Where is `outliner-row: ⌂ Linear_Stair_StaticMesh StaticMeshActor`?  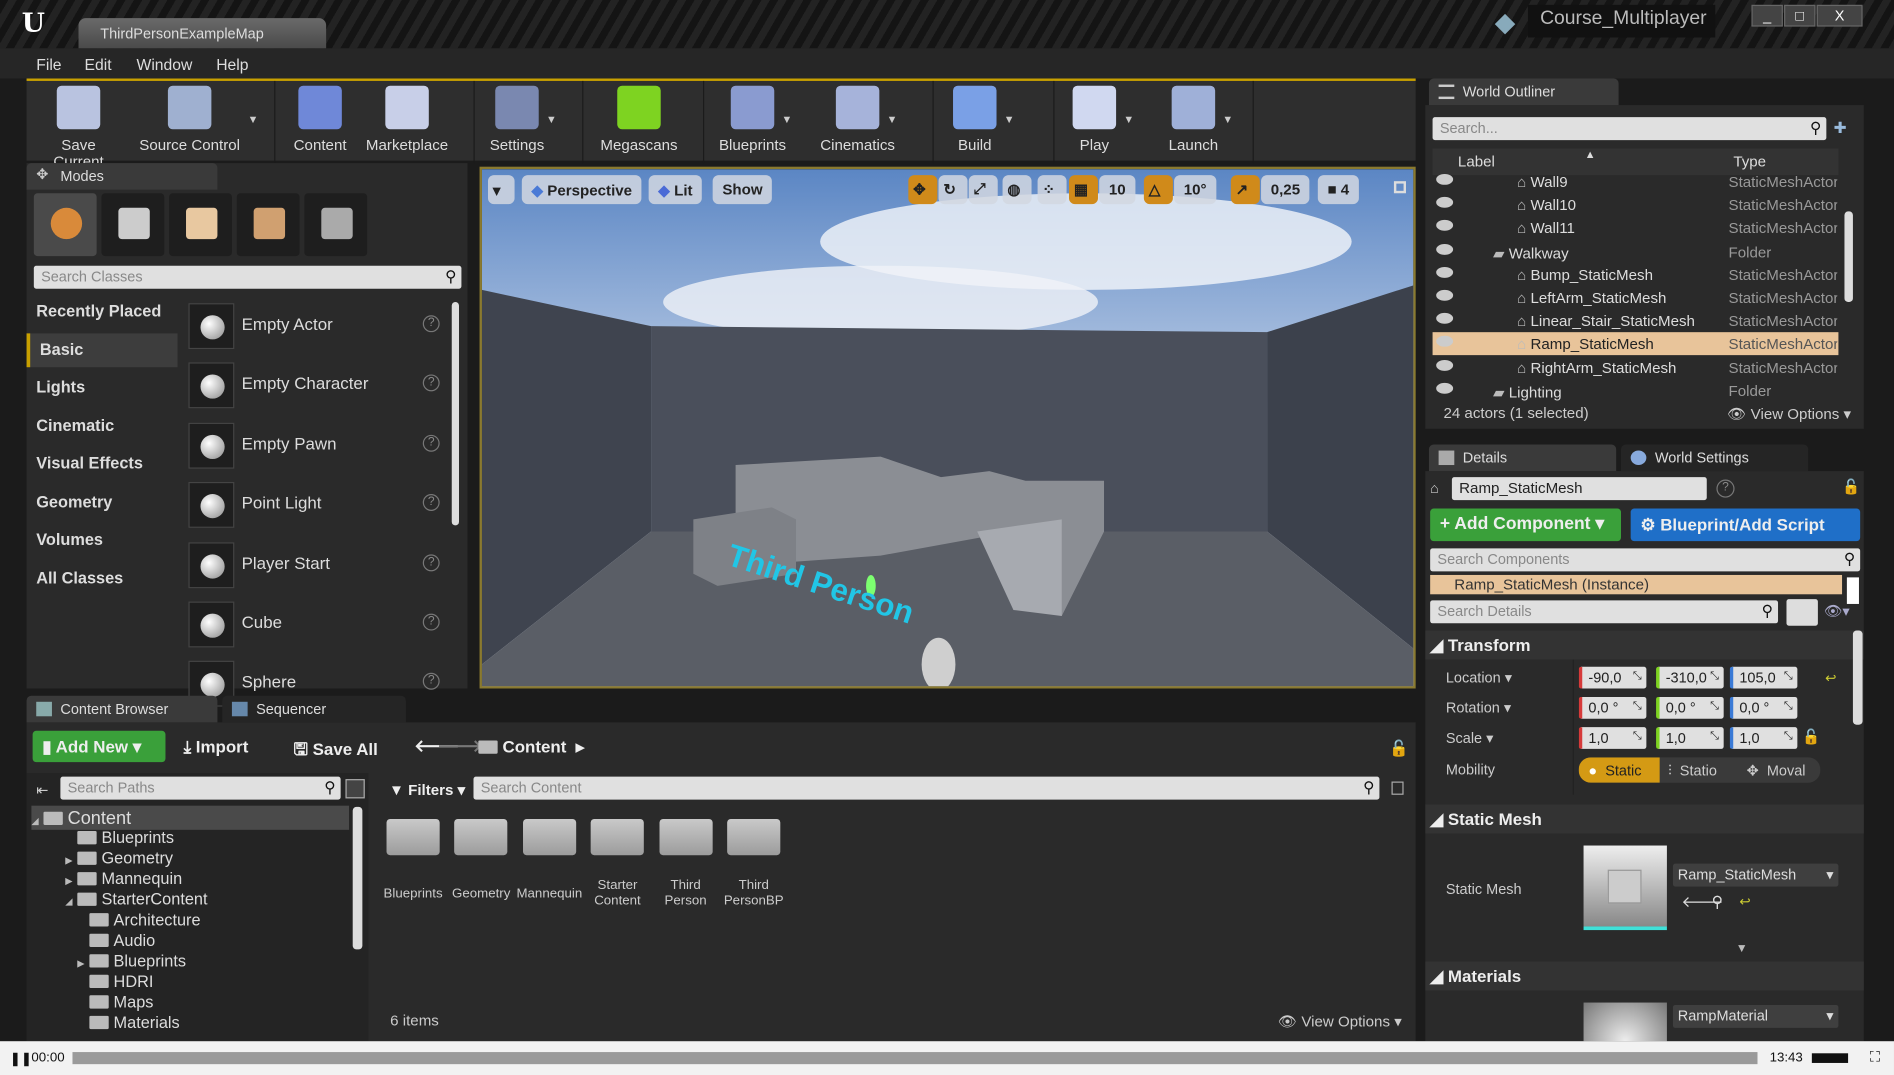 outliner-row: ⌂ Linear_Stair_StaticMesh StaticMeshActor is located at coordinates (1636, 320).